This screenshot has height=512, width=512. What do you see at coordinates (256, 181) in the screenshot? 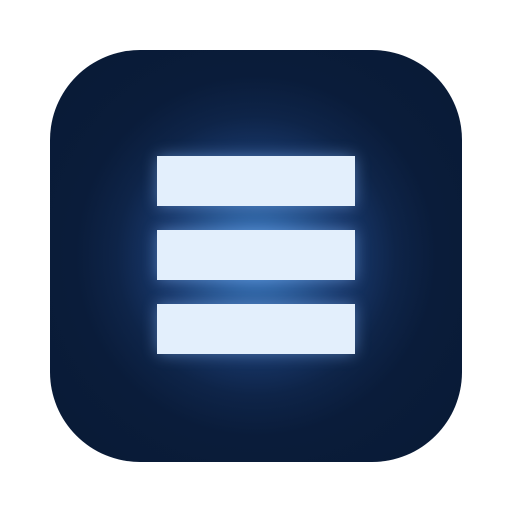
I see `menu-bar-top` at bounding box center [256, 181].